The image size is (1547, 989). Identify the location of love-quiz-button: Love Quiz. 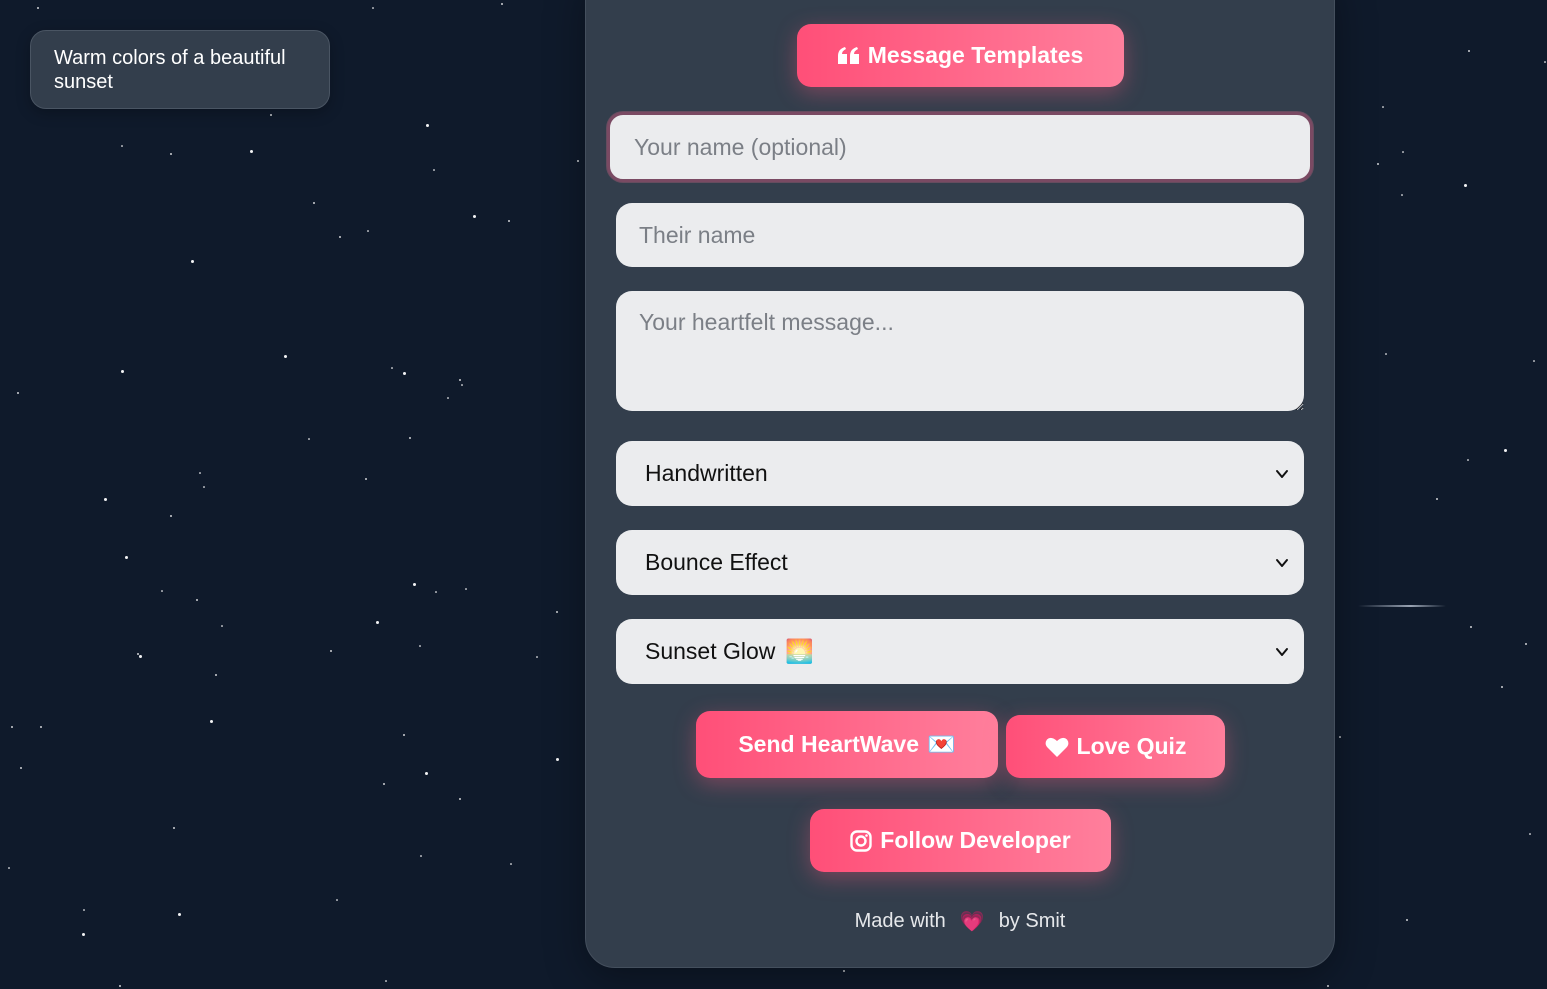
(1115, 746).